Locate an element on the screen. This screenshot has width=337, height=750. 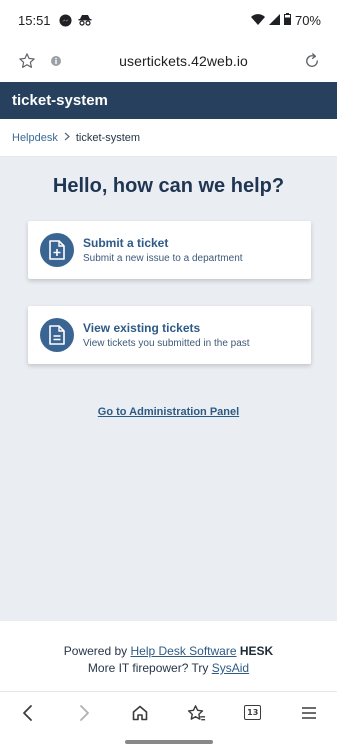
home-icon is located at coordinates (140, 713).